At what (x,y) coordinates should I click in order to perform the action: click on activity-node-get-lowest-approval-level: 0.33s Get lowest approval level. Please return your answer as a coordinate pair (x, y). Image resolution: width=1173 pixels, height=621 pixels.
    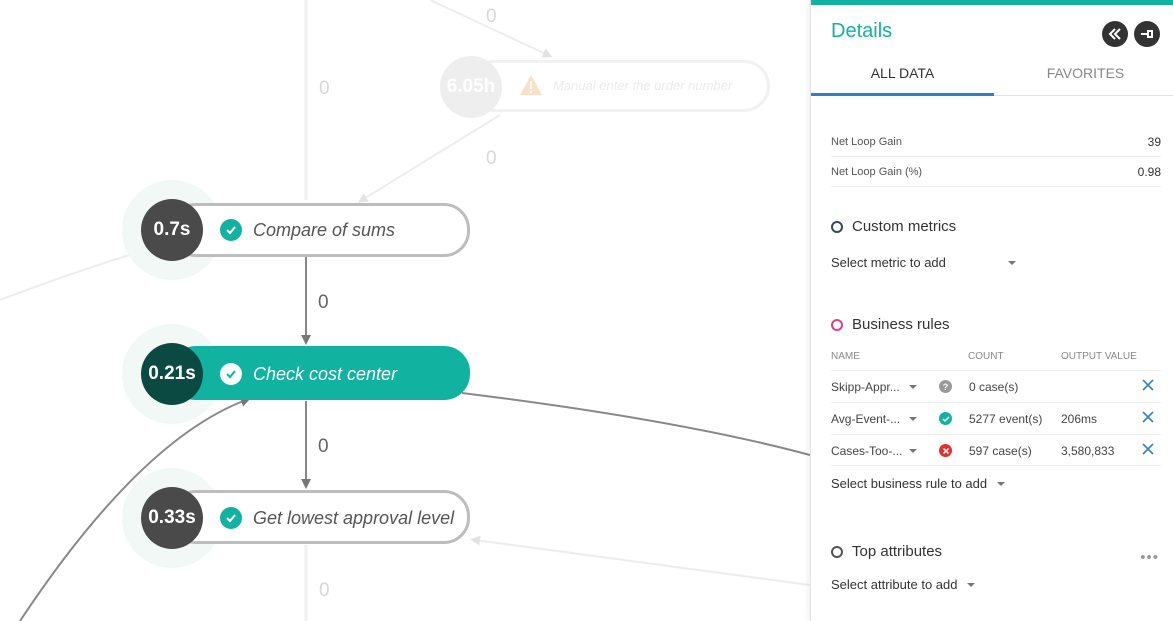
    Looking at the image, I should click on (297, 518).